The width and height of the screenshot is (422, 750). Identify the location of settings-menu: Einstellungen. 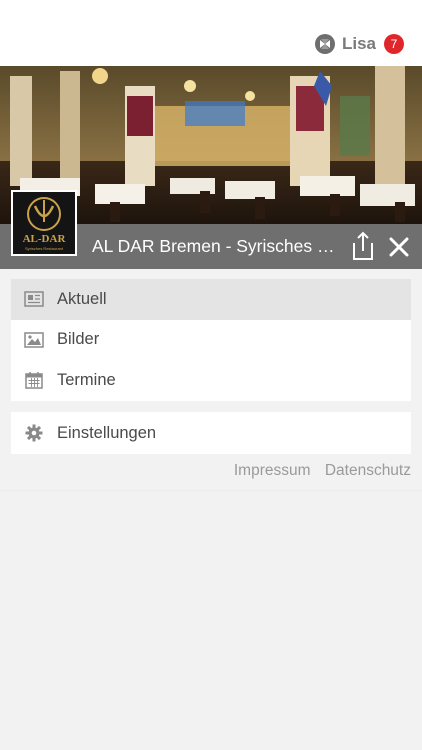
(211, 433).